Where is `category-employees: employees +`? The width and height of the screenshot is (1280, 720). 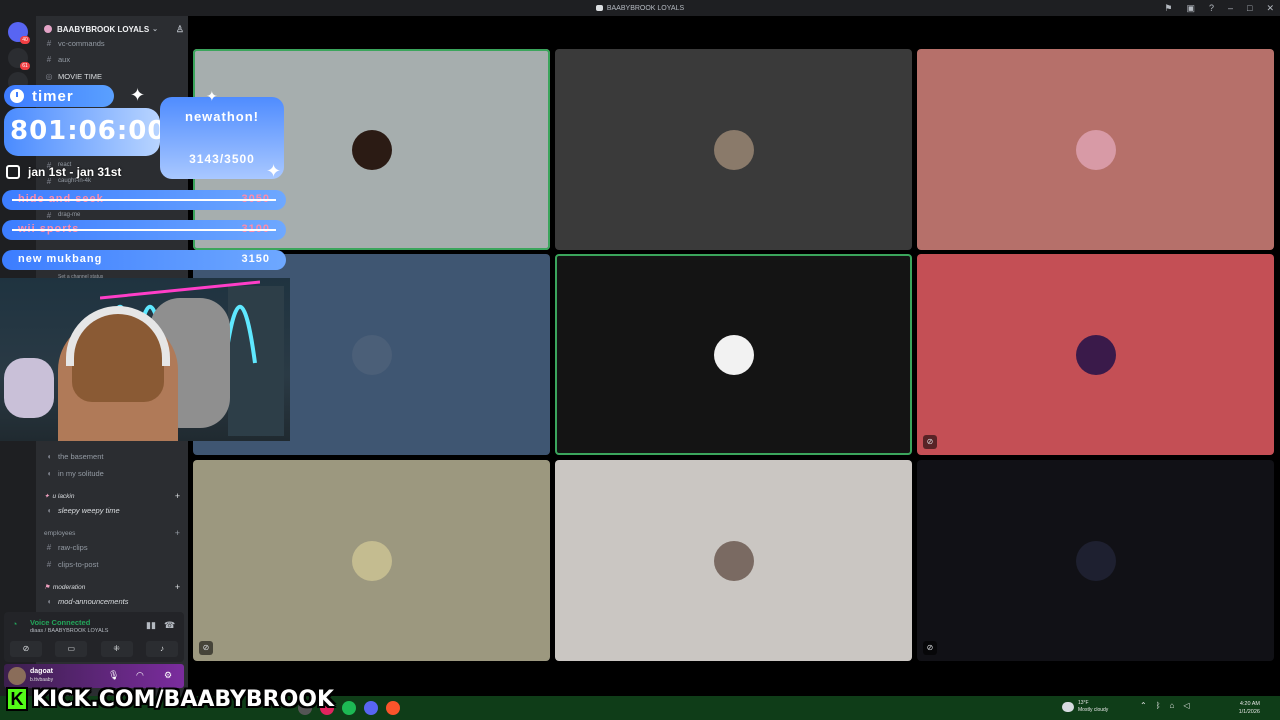 category-employees: employees + is located at coordinates (112, 533).